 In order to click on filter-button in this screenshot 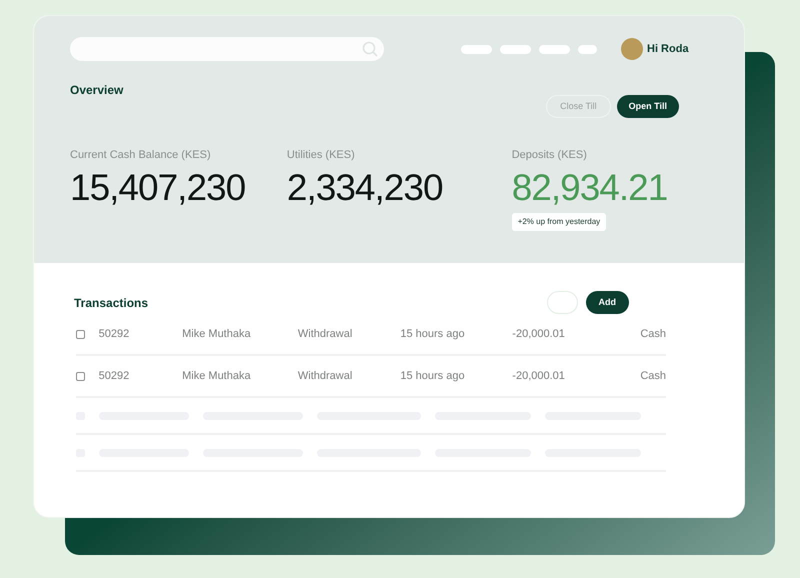, I will do `click(562, 302)`.